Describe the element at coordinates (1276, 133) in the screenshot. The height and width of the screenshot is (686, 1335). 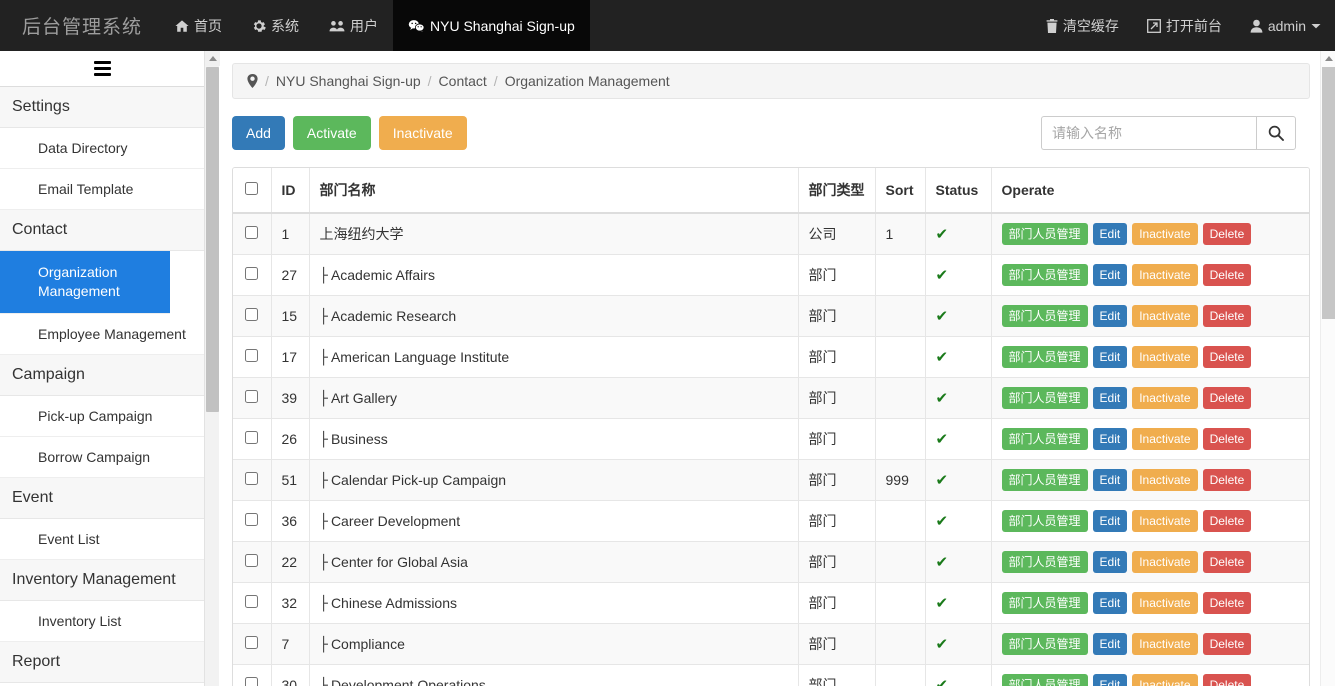
I see `search-button` at that location.